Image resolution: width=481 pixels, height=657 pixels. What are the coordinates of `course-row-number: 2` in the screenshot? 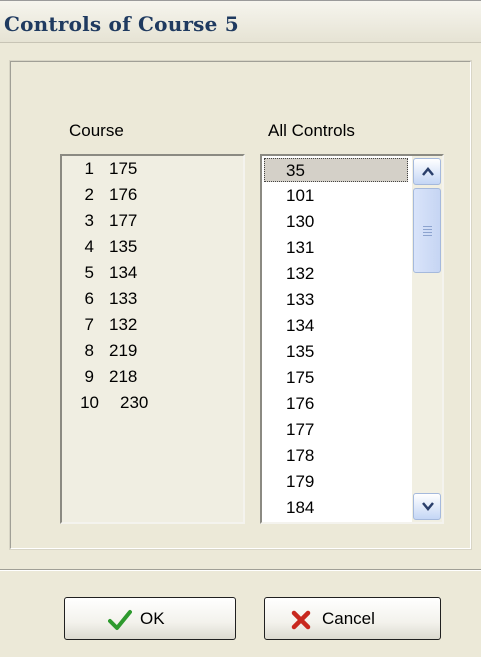 It's located at (89, 194).